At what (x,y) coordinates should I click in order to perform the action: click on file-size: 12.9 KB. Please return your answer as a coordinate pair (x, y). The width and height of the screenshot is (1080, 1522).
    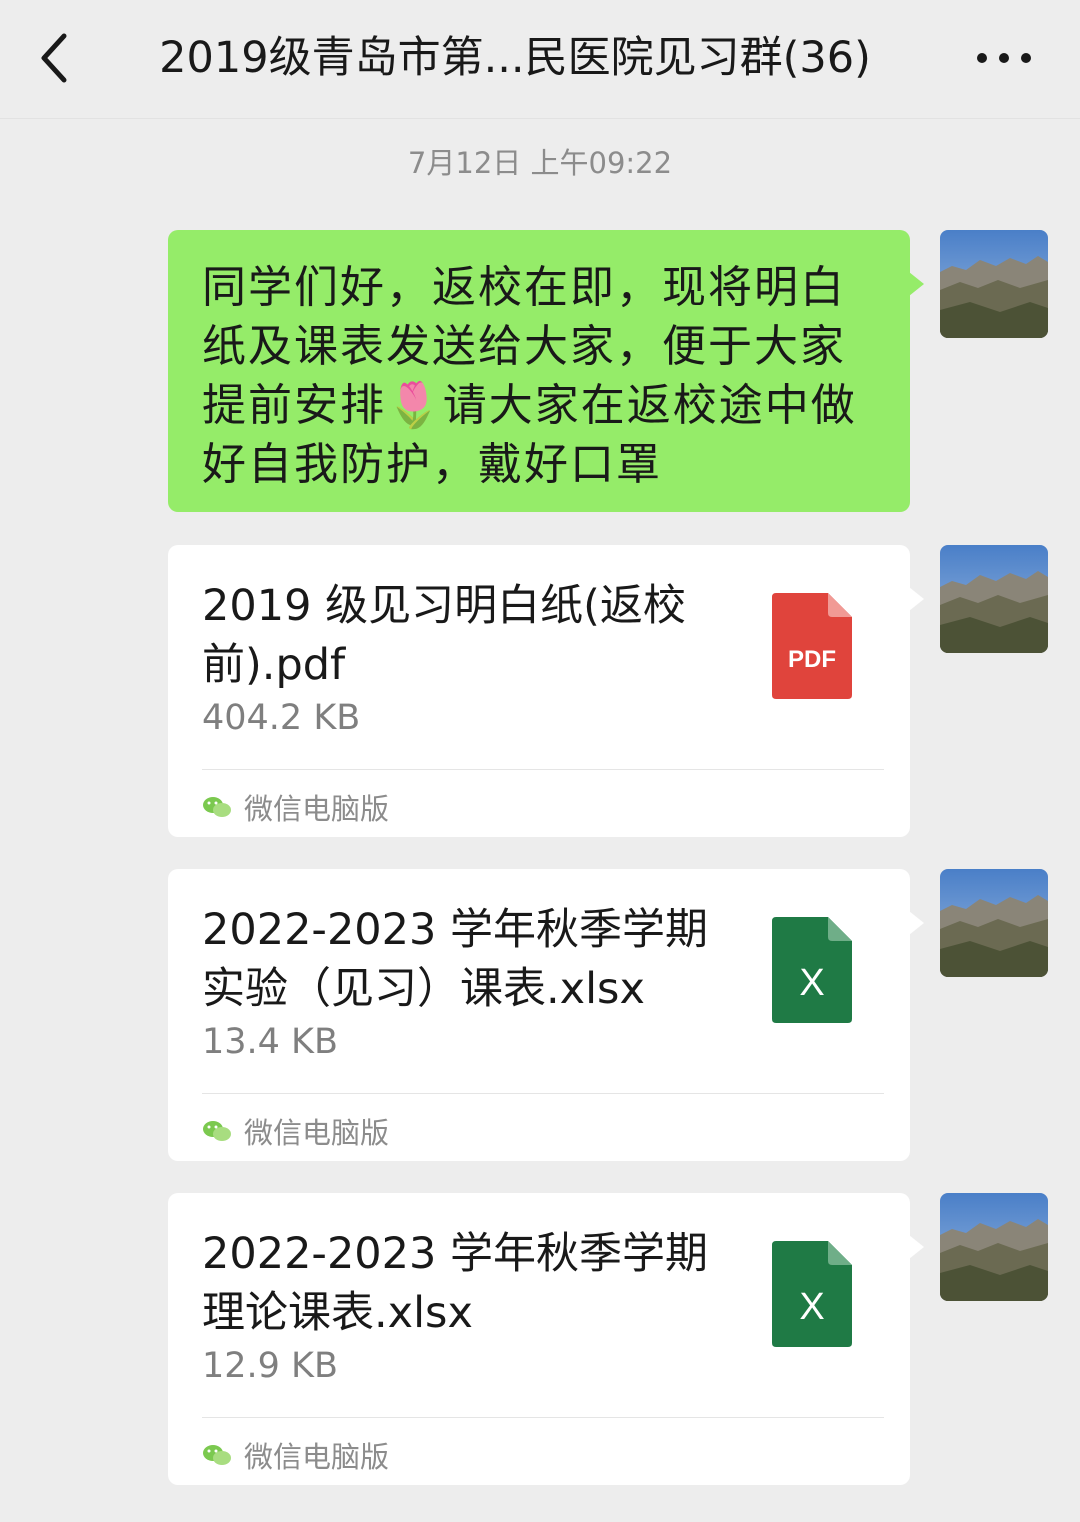
    Looking at the image, I should click on (270, 1366).